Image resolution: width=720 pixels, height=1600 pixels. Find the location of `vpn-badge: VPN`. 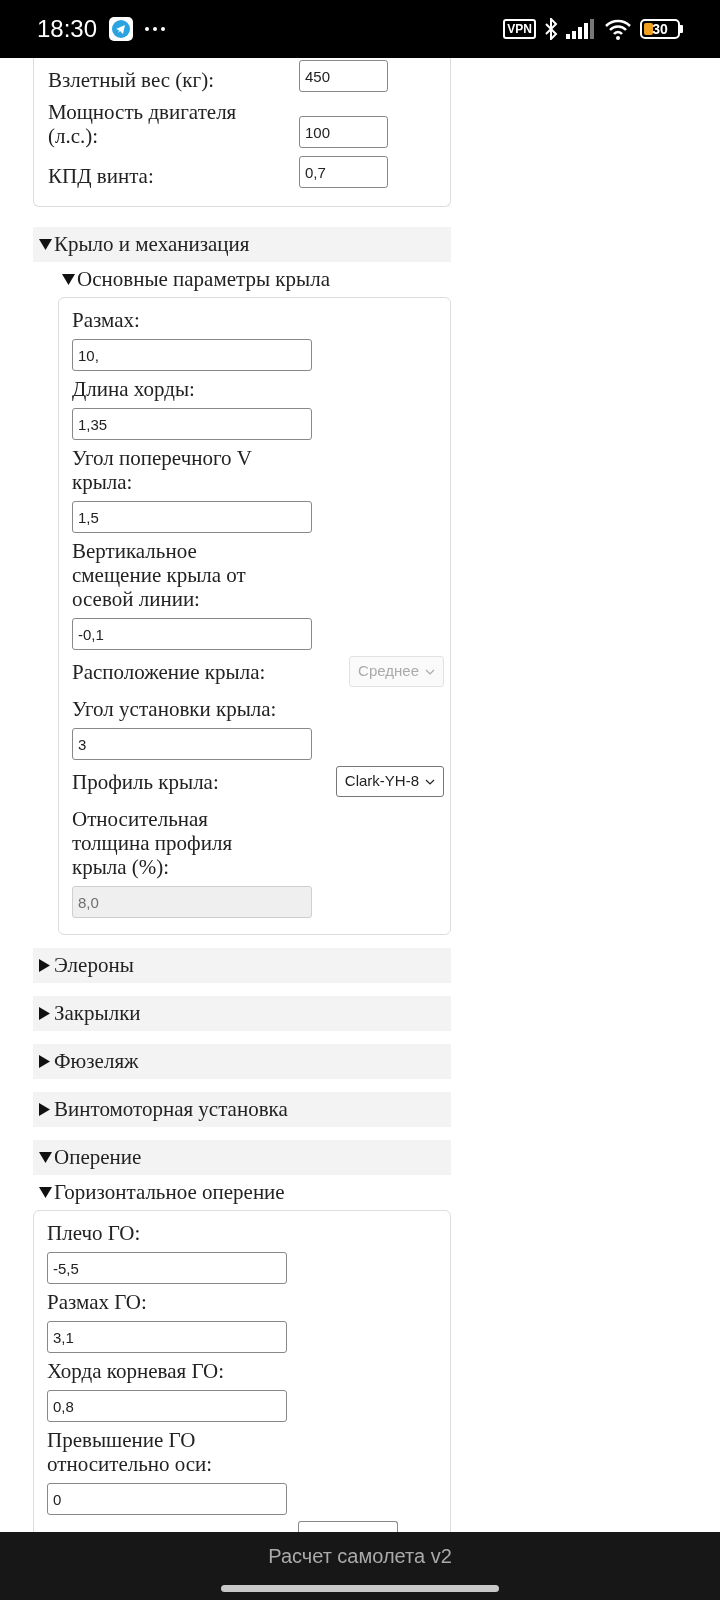

vpn-badge: VPN is located at coordinates (519, 29).